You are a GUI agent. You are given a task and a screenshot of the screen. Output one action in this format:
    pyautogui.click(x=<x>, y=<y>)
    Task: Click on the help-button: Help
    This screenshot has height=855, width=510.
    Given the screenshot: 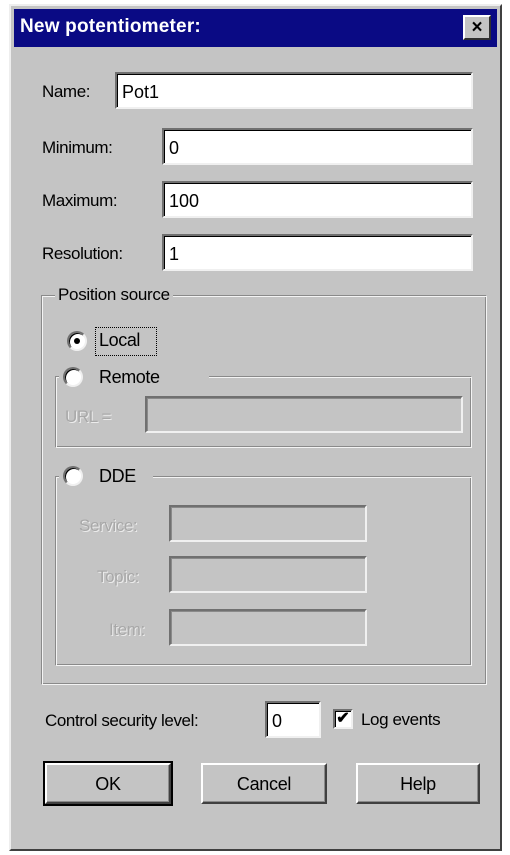 What is the action you would take?
    pyautogui.click(x=418, y=783)
    